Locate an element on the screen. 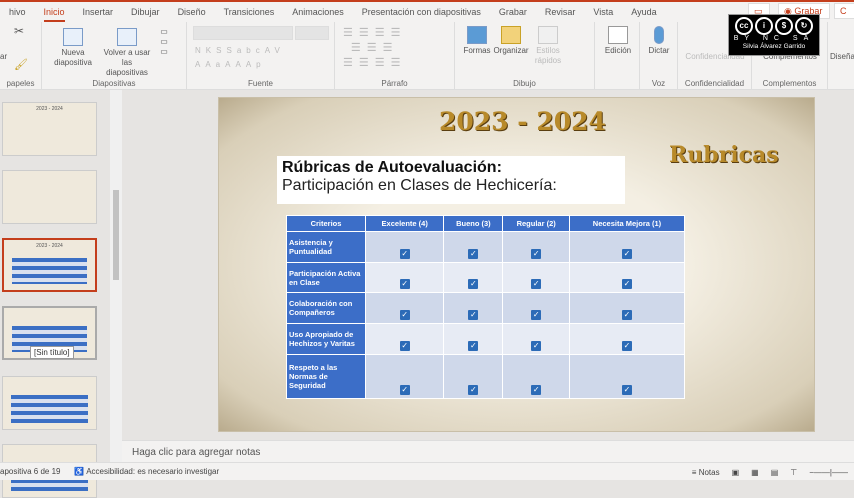  sharealike-icon: ↻ is located at coordinates (804, 26).